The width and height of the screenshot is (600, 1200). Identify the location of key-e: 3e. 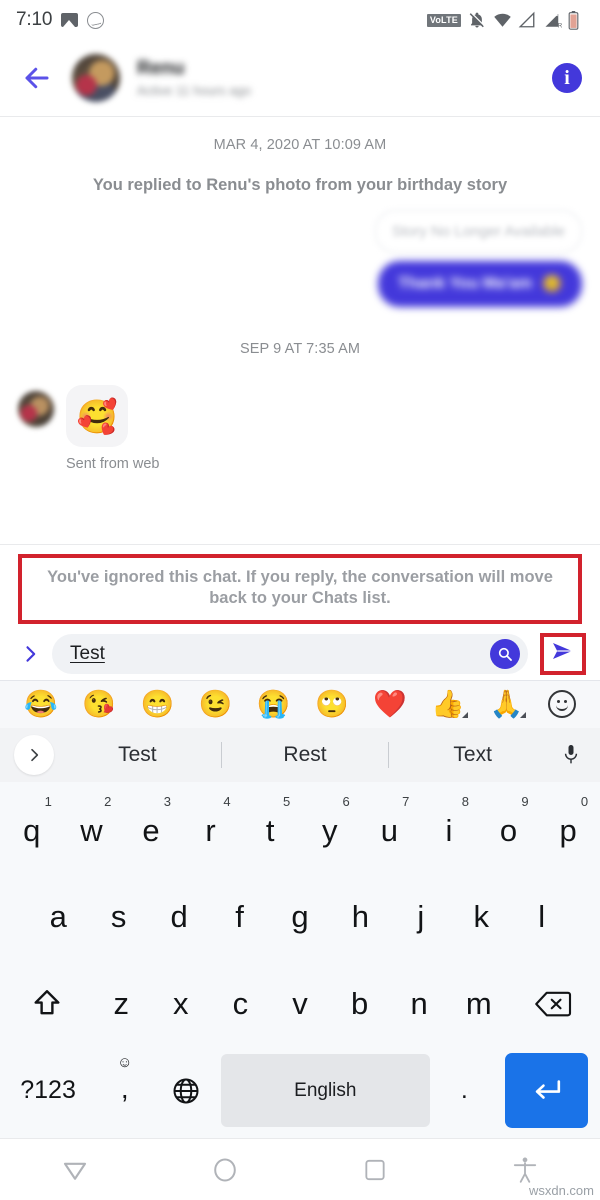
(151, 831).